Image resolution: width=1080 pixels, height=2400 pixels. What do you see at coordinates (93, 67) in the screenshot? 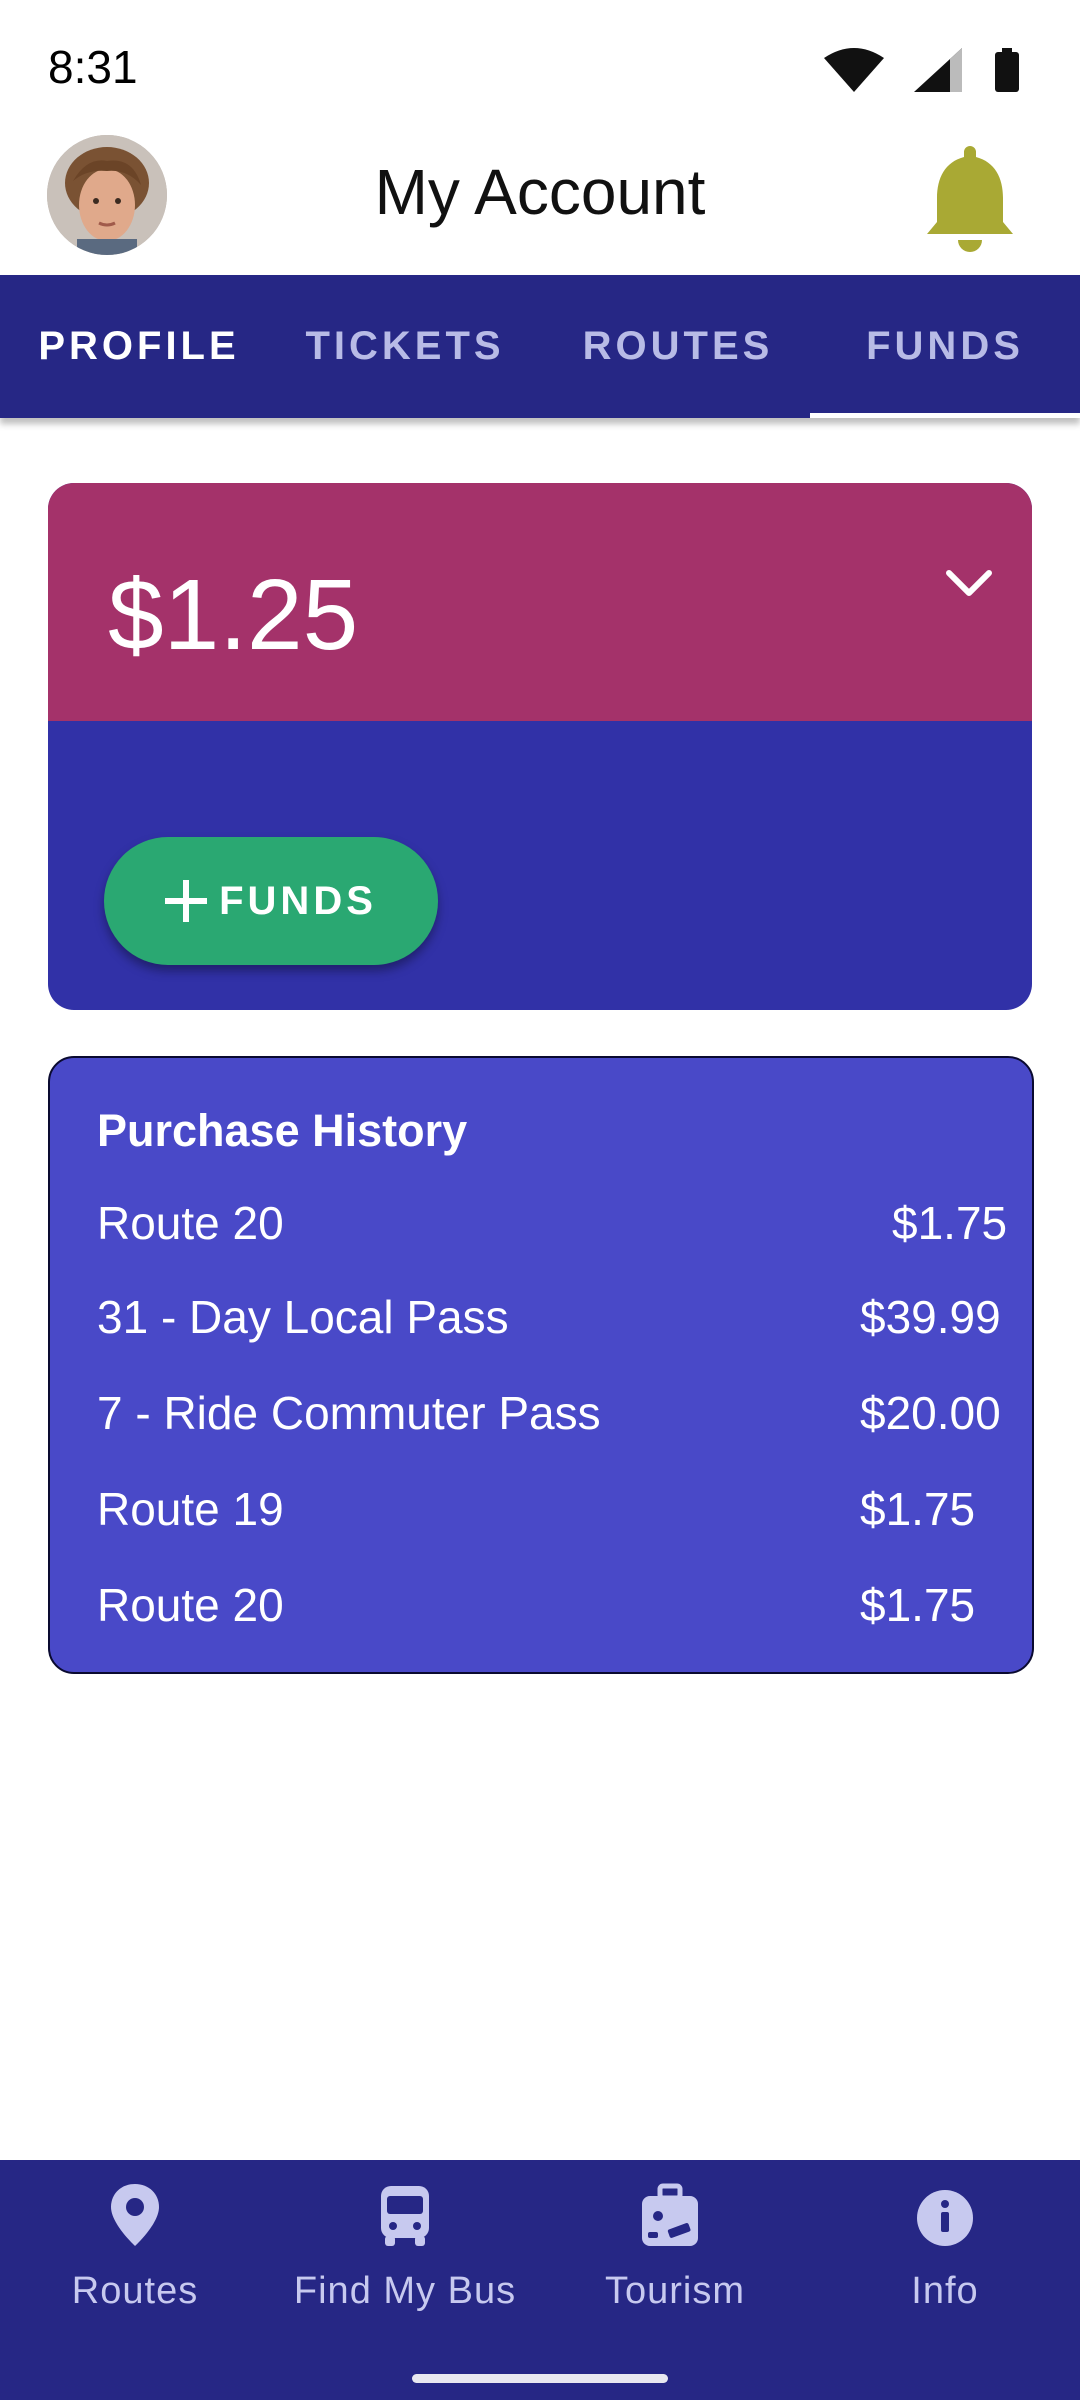
I see `status-time: 8:31` at bounding box center [93, 67].